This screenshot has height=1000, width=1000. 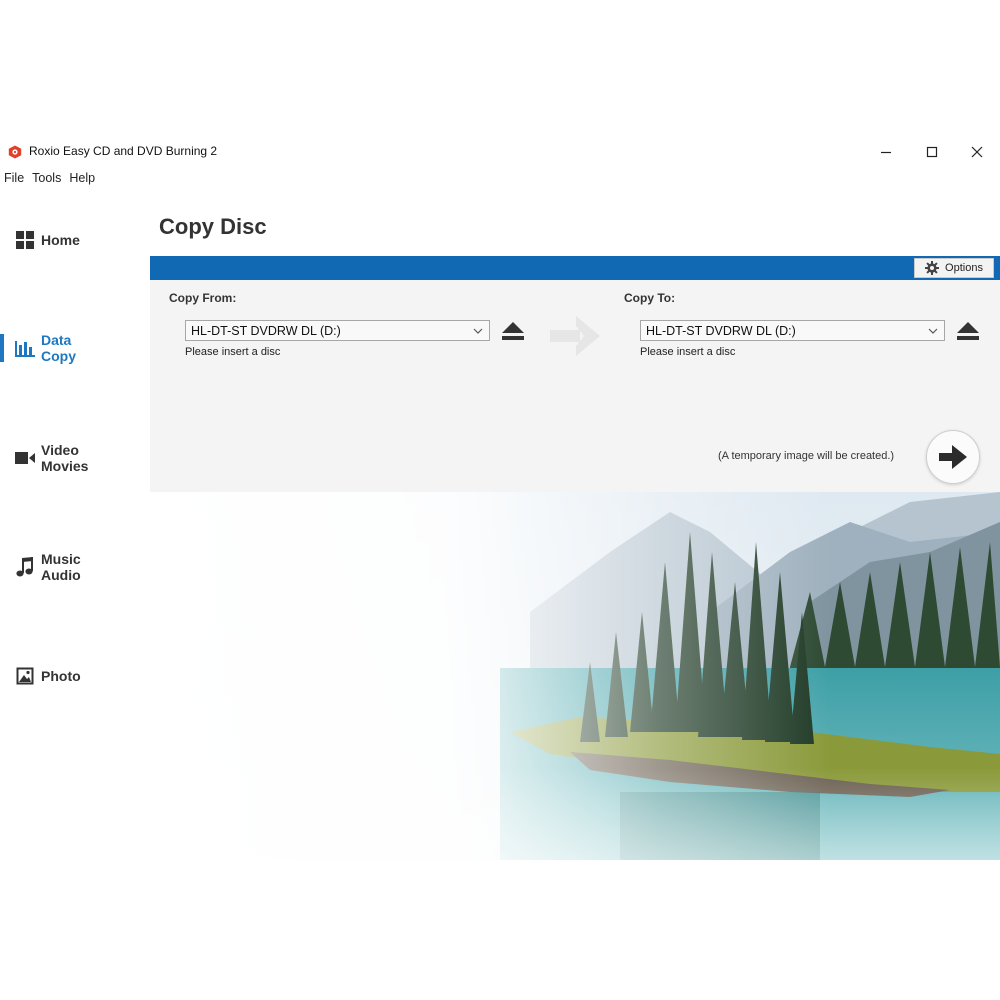 I want to click on music-note-icon, so click(x=25, y=567).